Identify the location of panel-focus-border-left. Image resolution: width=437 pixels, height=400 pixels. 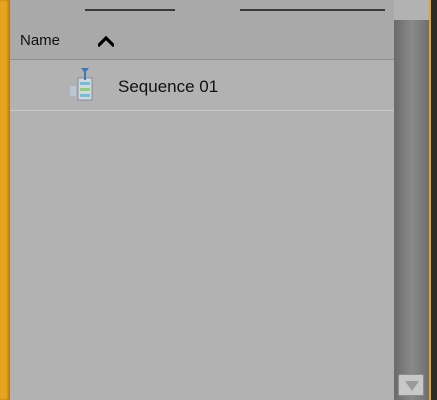
(5, 200).